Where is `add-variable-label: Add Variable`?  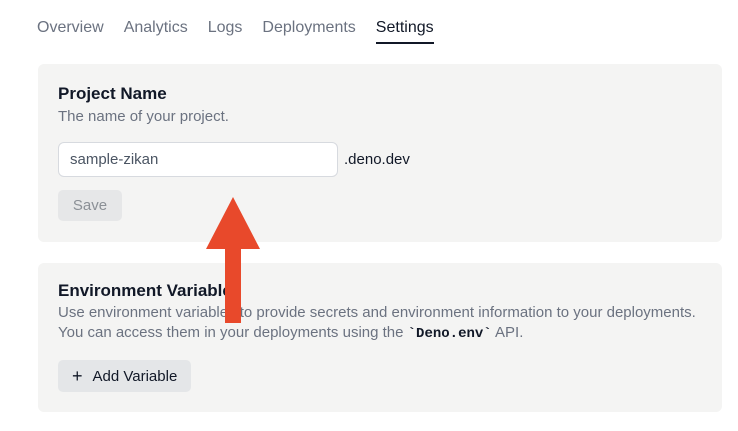
add-variable-label: Add Variable is located at coordinates (135, 376).